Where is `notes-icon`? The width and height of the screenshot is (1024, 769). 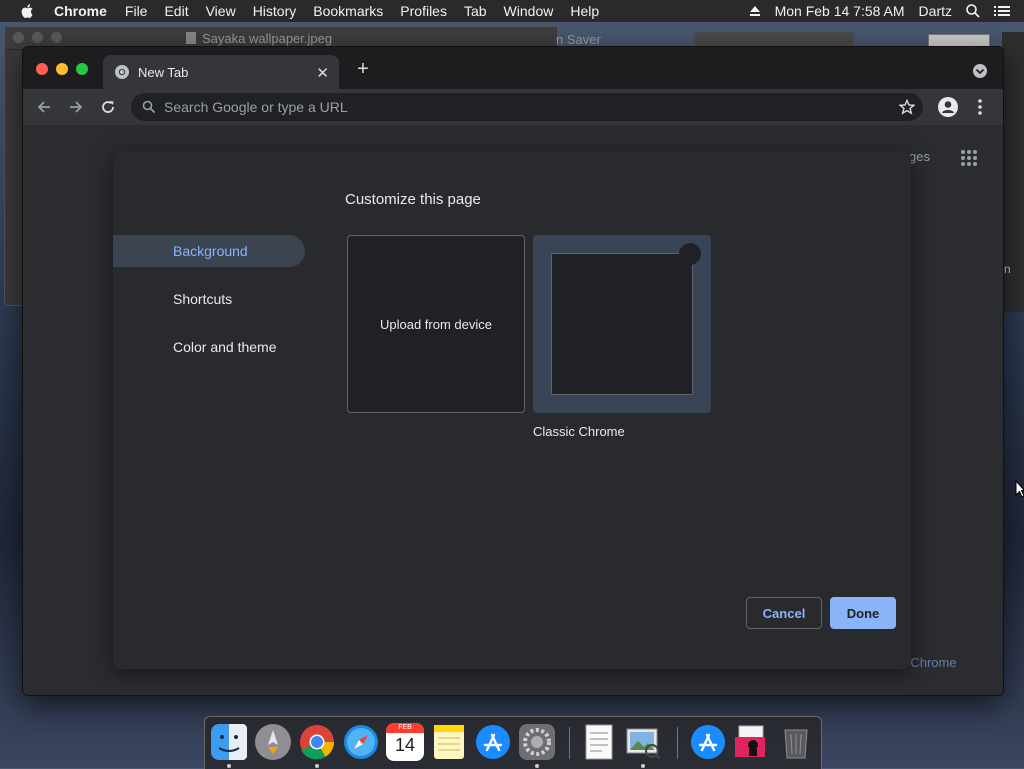 notes-icon is located at coordinates (449, 742).